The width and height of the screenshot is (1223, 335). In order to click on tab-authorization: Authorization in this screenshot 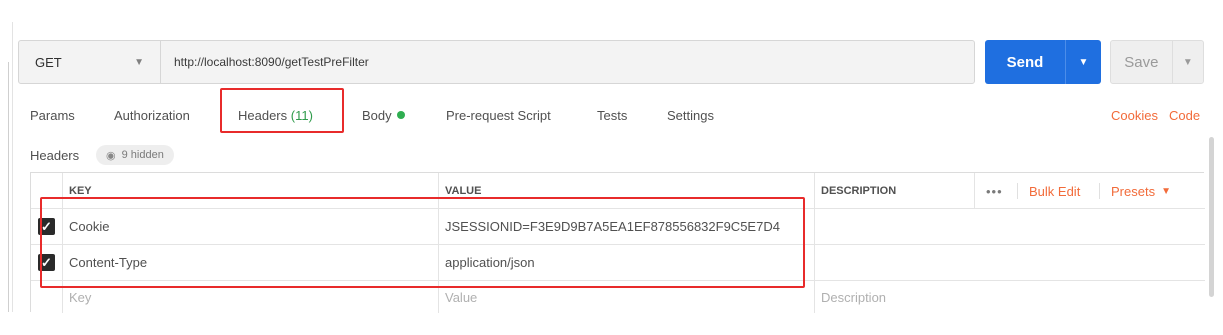, I will do `click(152, 115)`.